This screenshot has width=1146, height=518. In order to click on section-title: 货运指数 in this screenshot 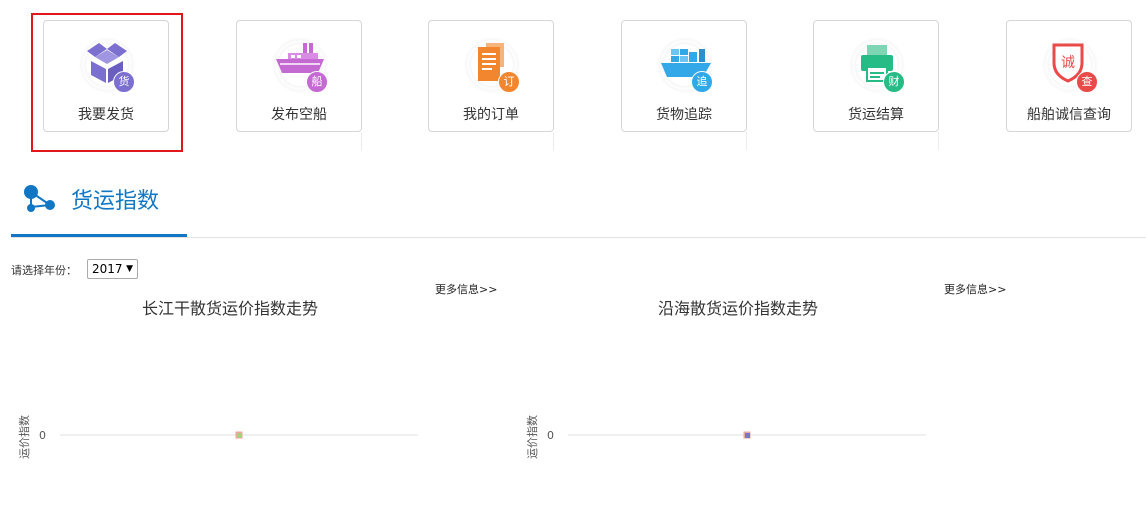, I will do `click(115, 201)`.